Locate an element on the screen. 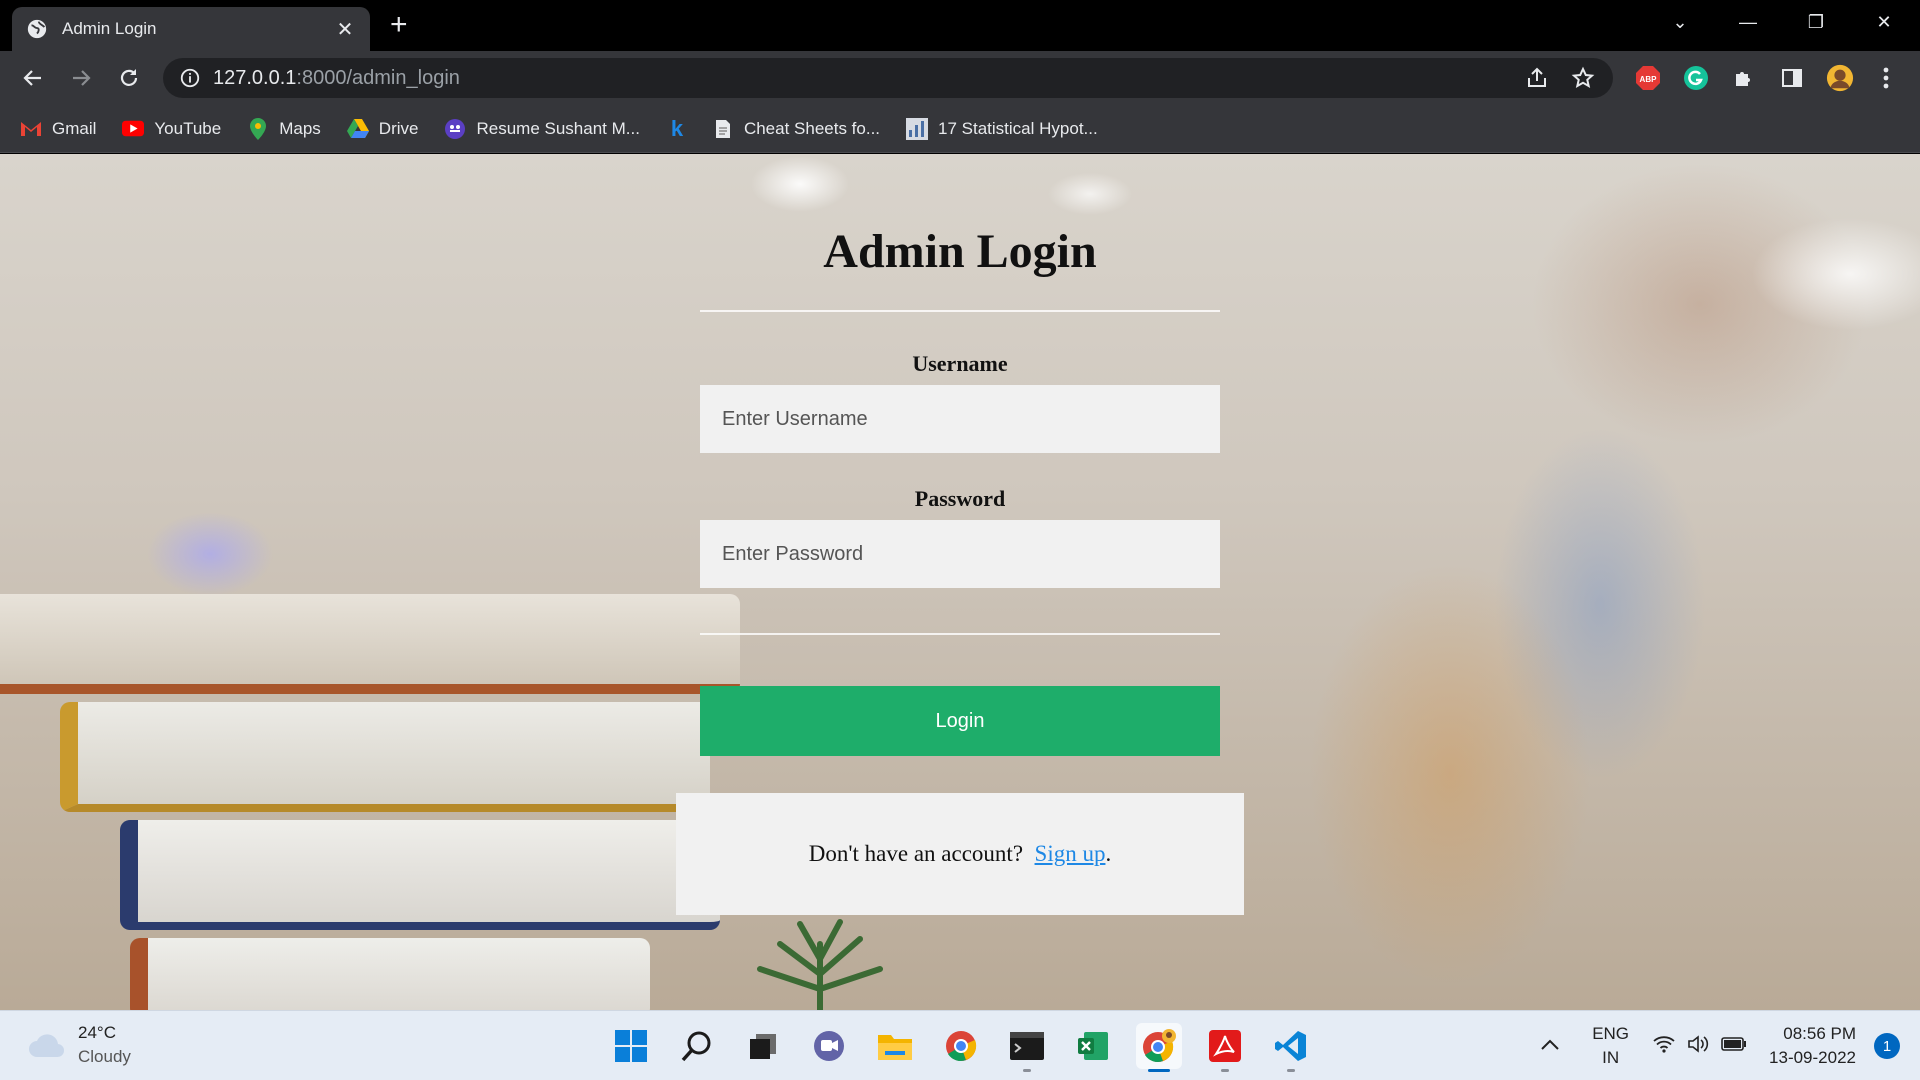  bookmark-maps: Maps is located at coordinates (284, 128).